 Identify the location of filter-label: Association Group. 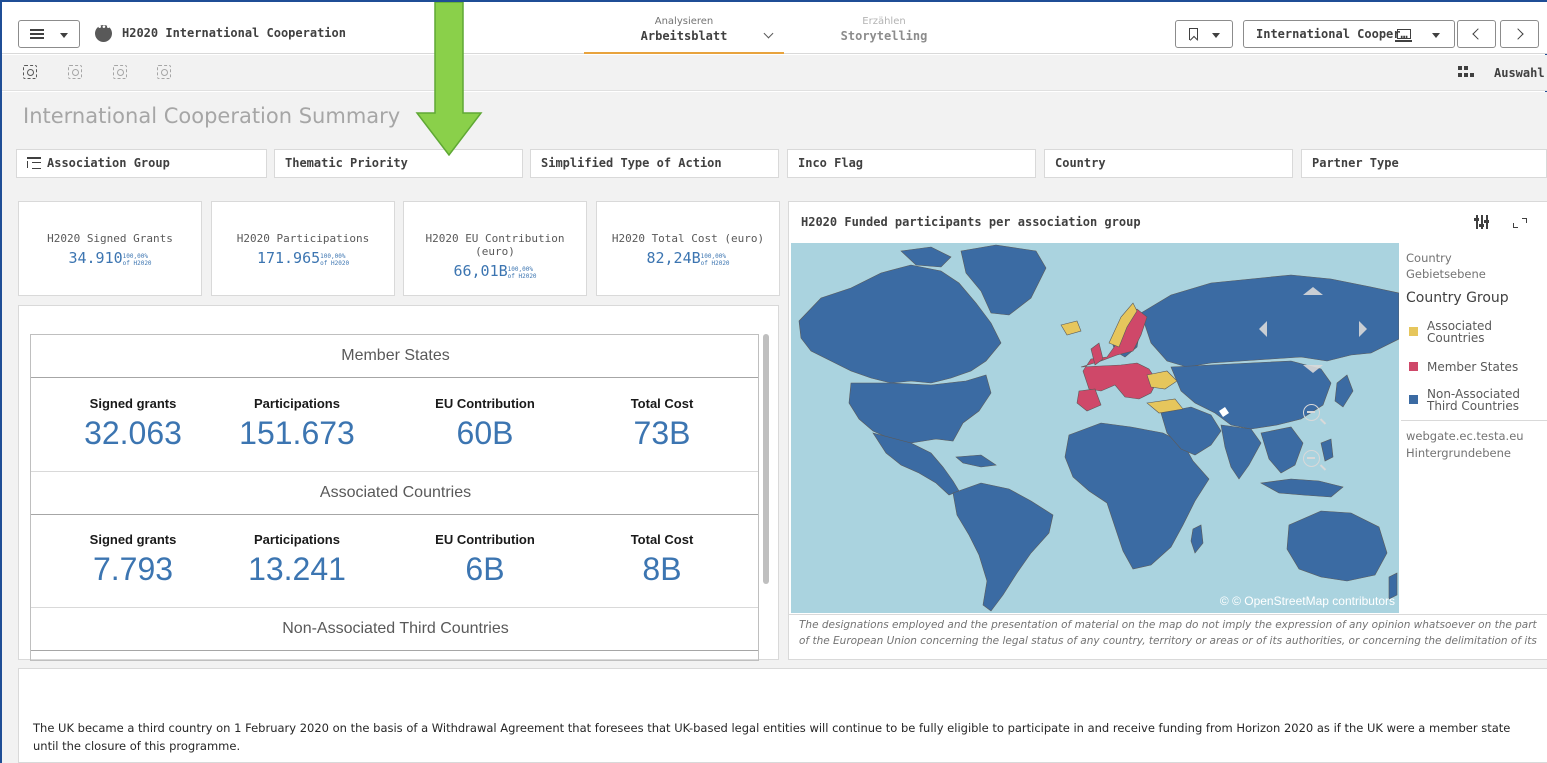
(108, 163).